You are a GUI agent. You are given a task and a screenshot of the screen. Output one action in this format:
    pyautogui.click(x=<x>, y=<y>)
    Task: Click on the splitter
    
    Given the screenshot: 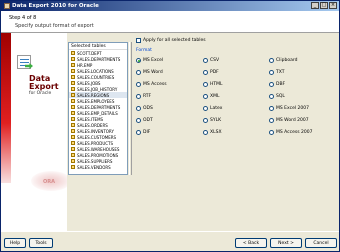 What is the action you would take?
    pyautogui.click(x=130, y=108)
    